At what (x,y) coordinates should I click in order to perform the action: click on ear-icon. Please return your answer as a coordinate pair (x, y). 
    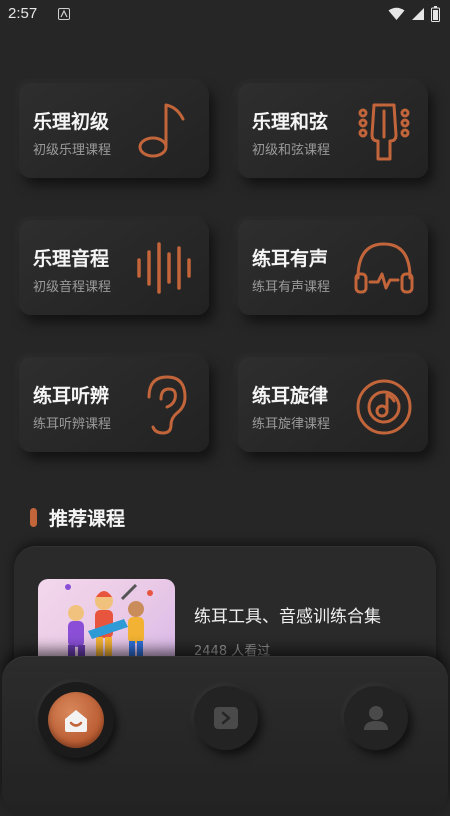
    Looking at the image, I should click on (167, 405).